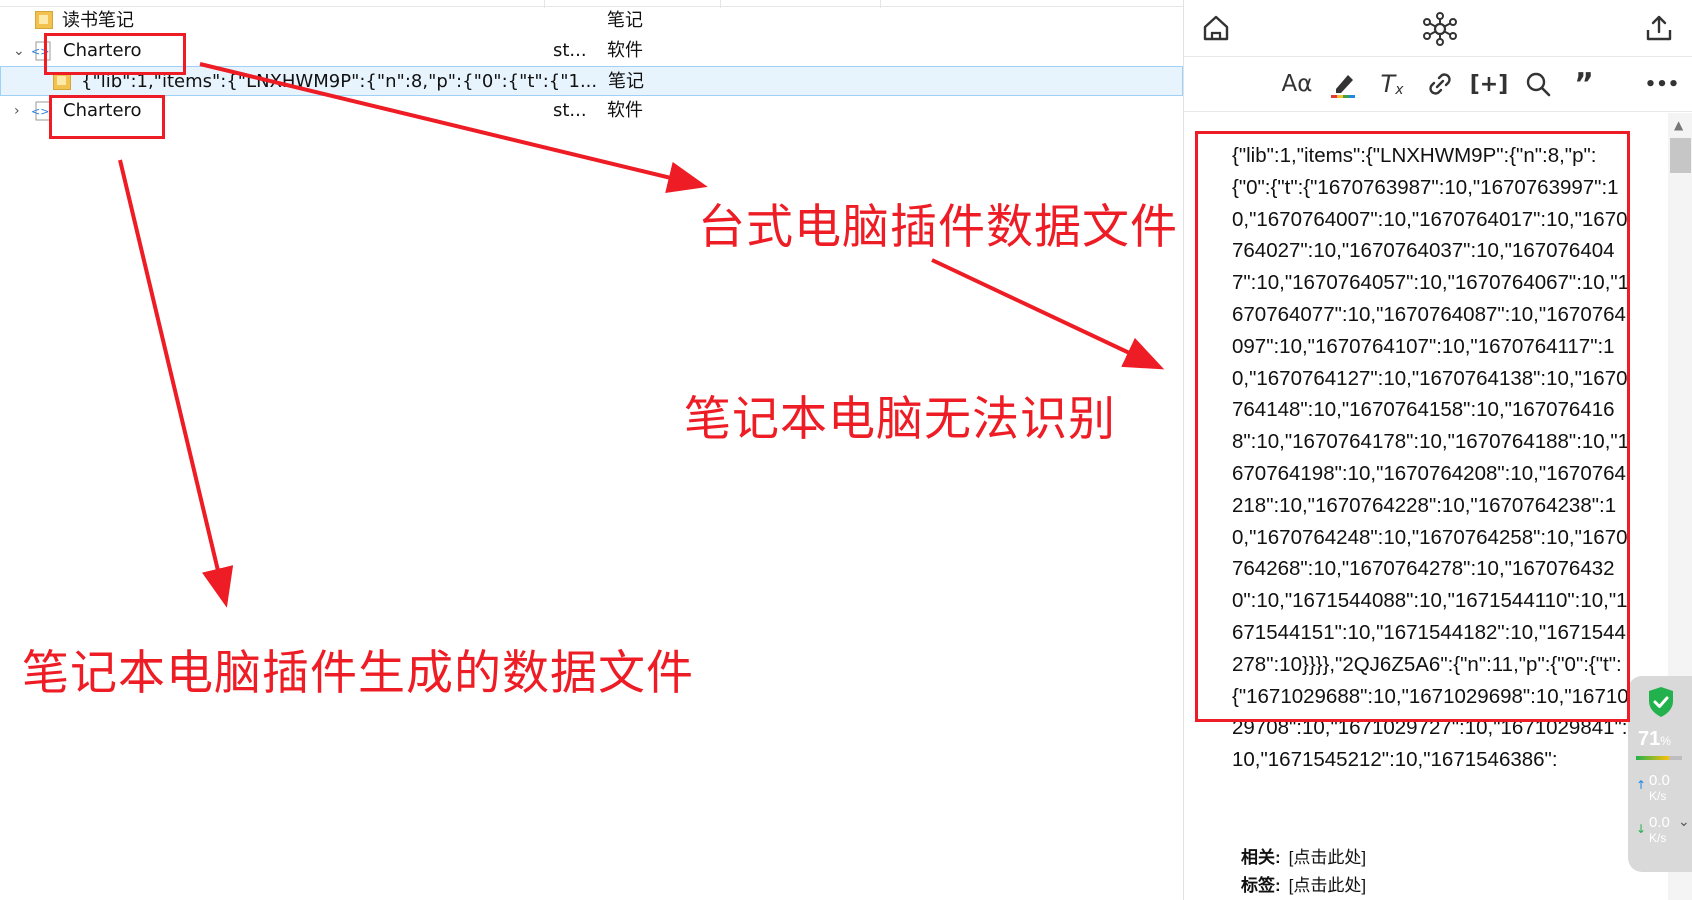  What do you see at coordinates (176, 383) in the screenshot?
I see `arrow-to-laptop-label` at bounding box center [176, 383].